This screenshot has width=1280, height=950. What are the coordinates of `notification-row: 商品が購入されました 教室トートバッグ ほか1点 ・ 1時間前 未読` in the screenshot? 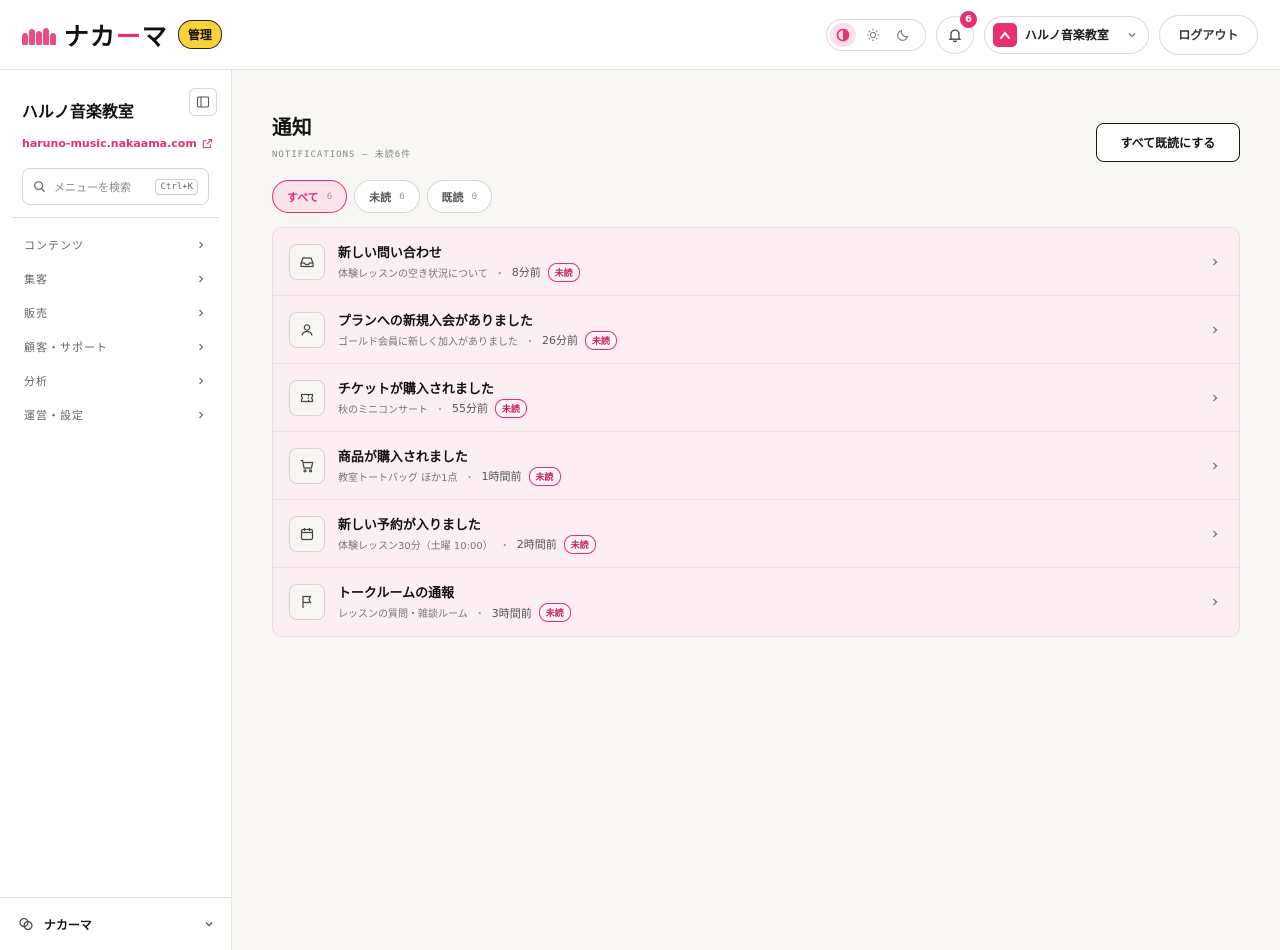 It's located at (756, 466).